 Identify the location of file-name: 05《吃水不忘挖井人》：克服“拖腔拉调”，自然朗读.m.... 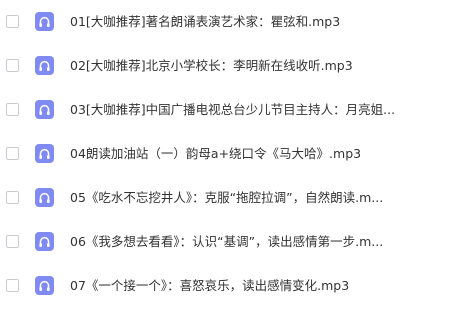
(227, 197).